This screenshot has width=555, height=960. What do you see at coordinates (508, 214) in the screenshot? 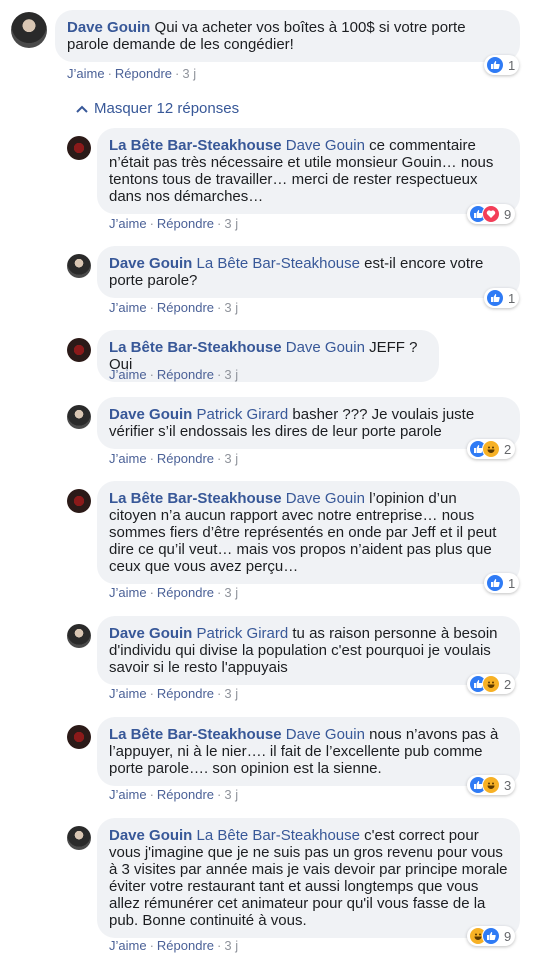
I see `reaction-count: 9` at bounding box center [508, 214].